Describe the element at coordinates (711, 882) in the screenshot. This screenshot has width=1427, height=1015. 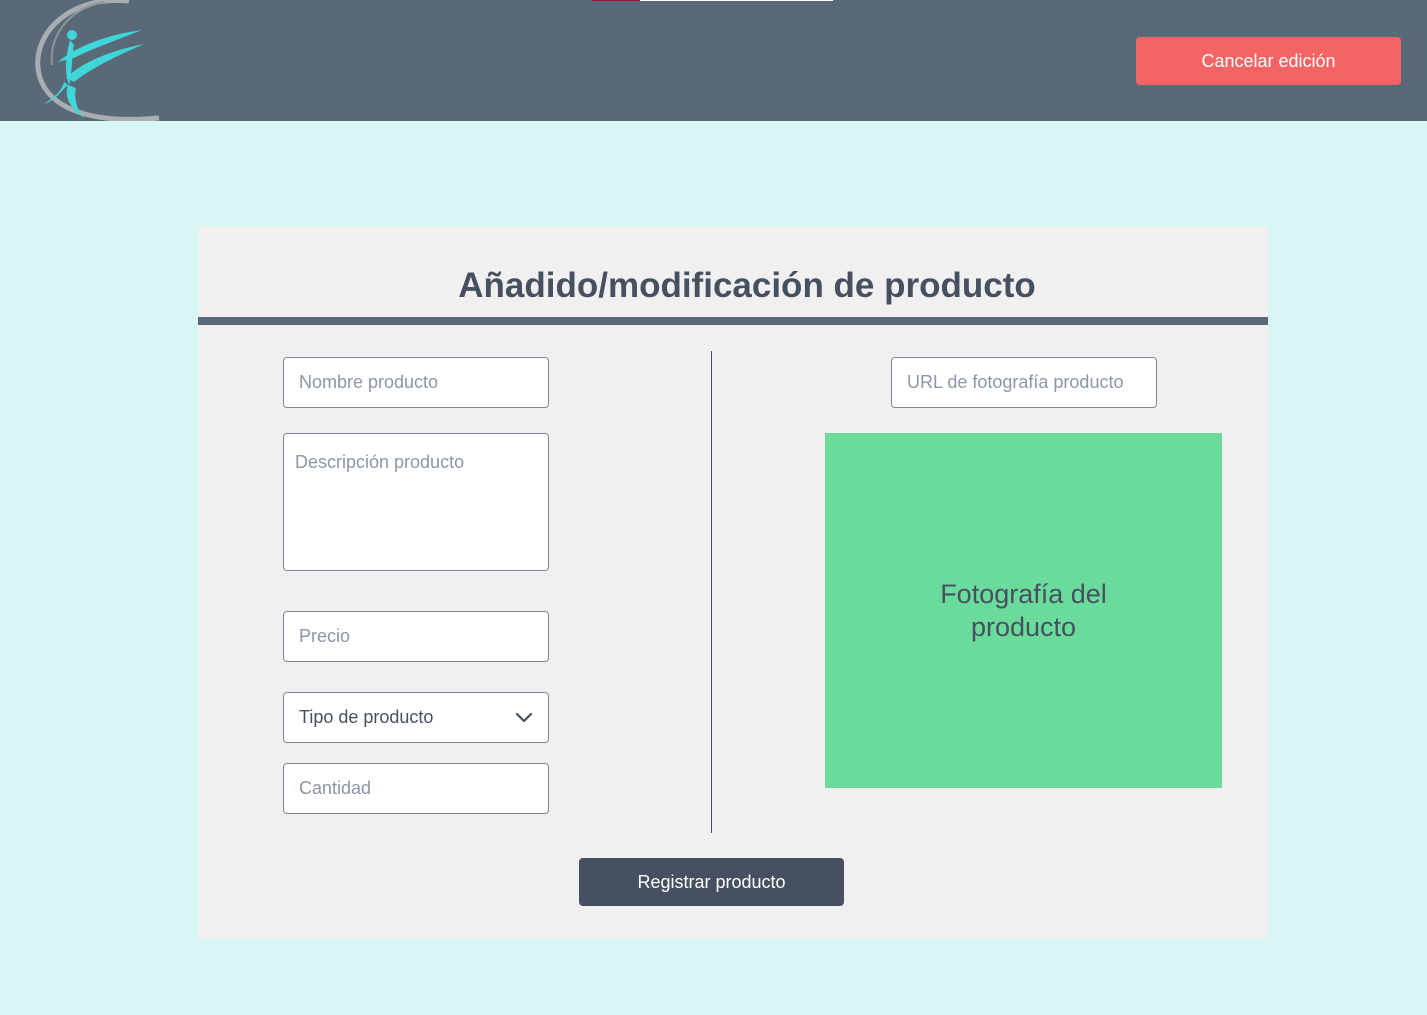
I see `register-product-button: Registrar producto` at that location.